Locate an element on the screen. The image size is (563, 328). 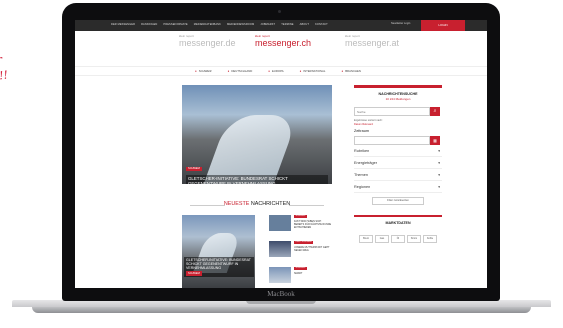
filter-themen: Themen ▾ is located at coordinates (398, 176).